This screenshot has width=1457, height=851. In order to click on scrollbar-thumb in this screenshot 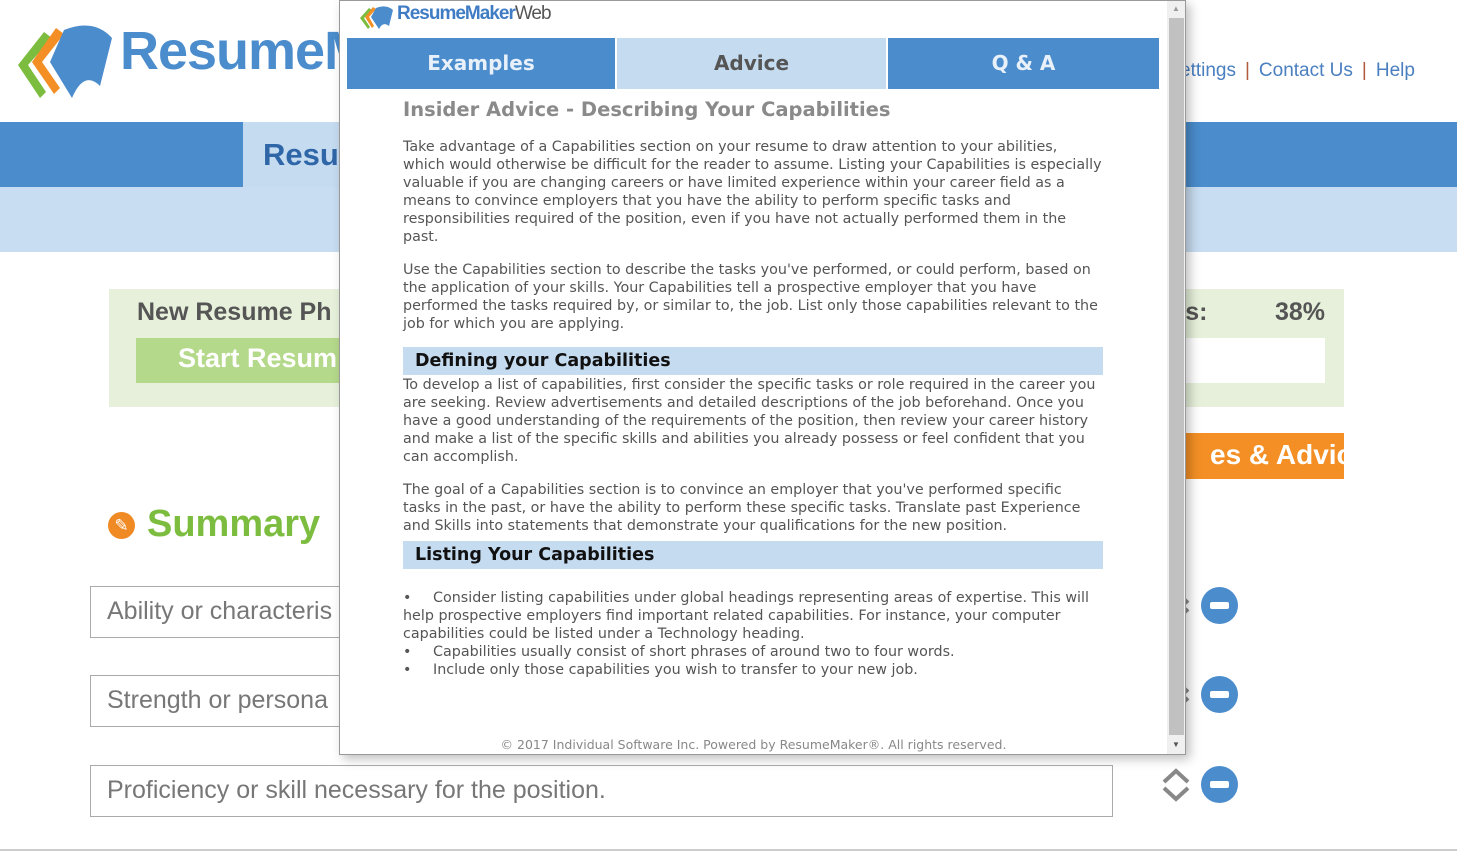, I will do `click(1176, 376)`.